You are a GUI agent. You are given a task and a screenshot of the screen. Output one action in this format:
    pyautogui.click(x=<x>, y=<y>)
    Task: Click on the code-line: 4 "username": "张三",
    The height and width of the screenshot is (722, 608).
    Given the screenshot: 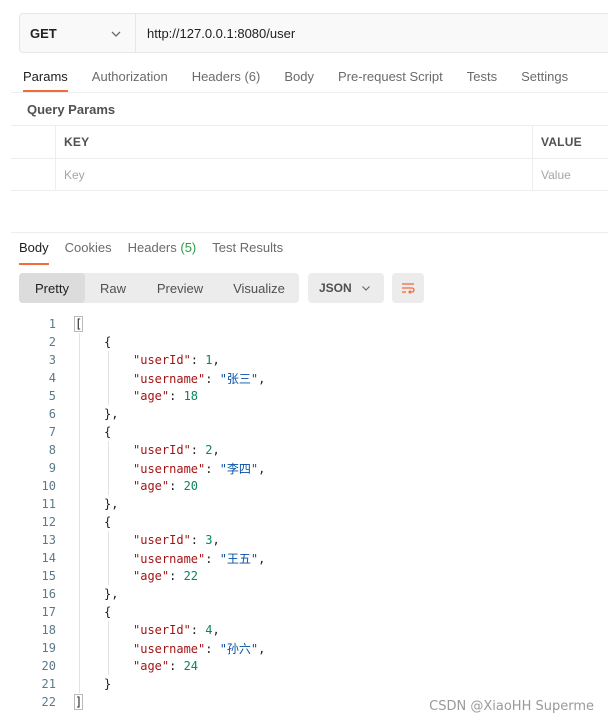 What is the action you would take?
    pyautogui.click(x=304, y=378)
    